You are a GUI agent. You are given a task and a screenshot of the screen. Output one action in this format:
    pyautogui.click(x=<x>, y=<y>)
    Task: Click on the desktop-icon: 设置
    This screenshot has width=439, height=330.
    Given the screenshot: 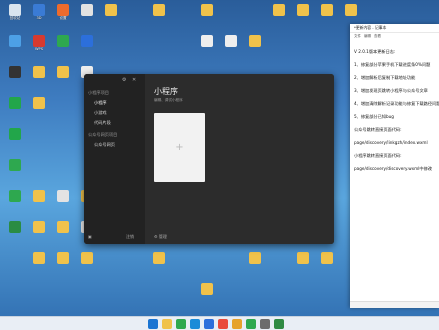 What is the action you would take?
    pyautogui.click(x=63, y=16)
    